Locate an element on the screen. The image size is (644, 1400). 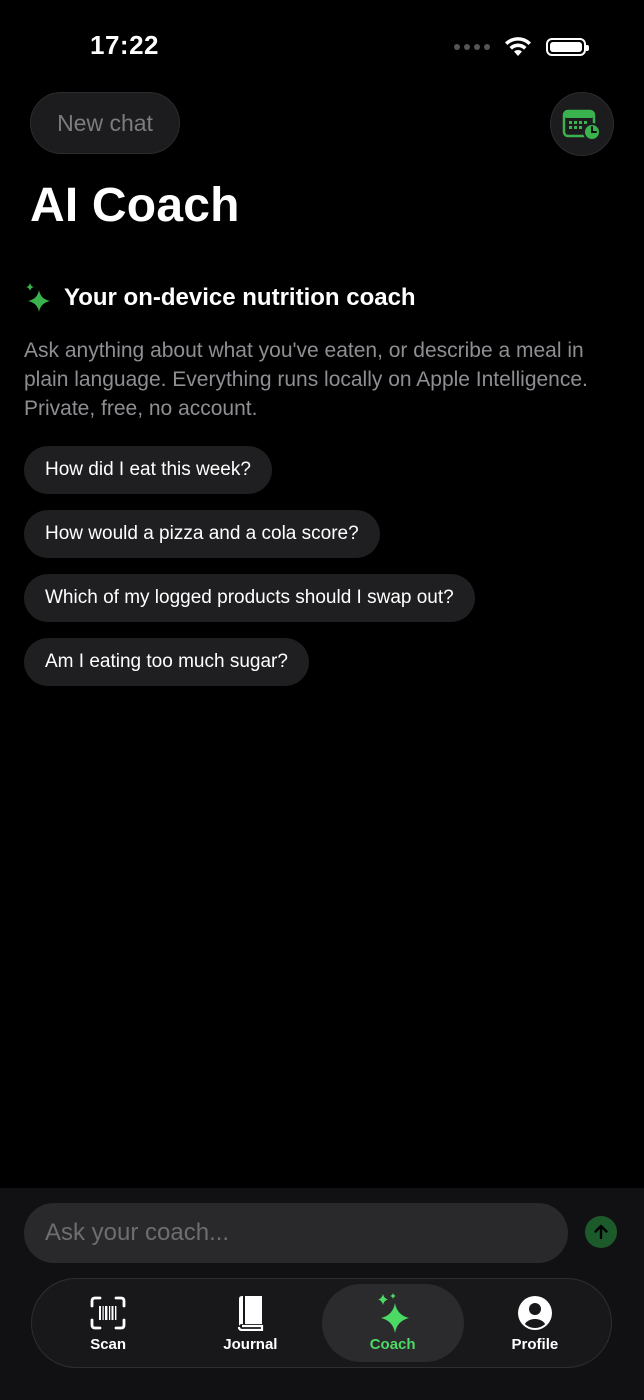
battery-icon is located at coordinates (567, 47).